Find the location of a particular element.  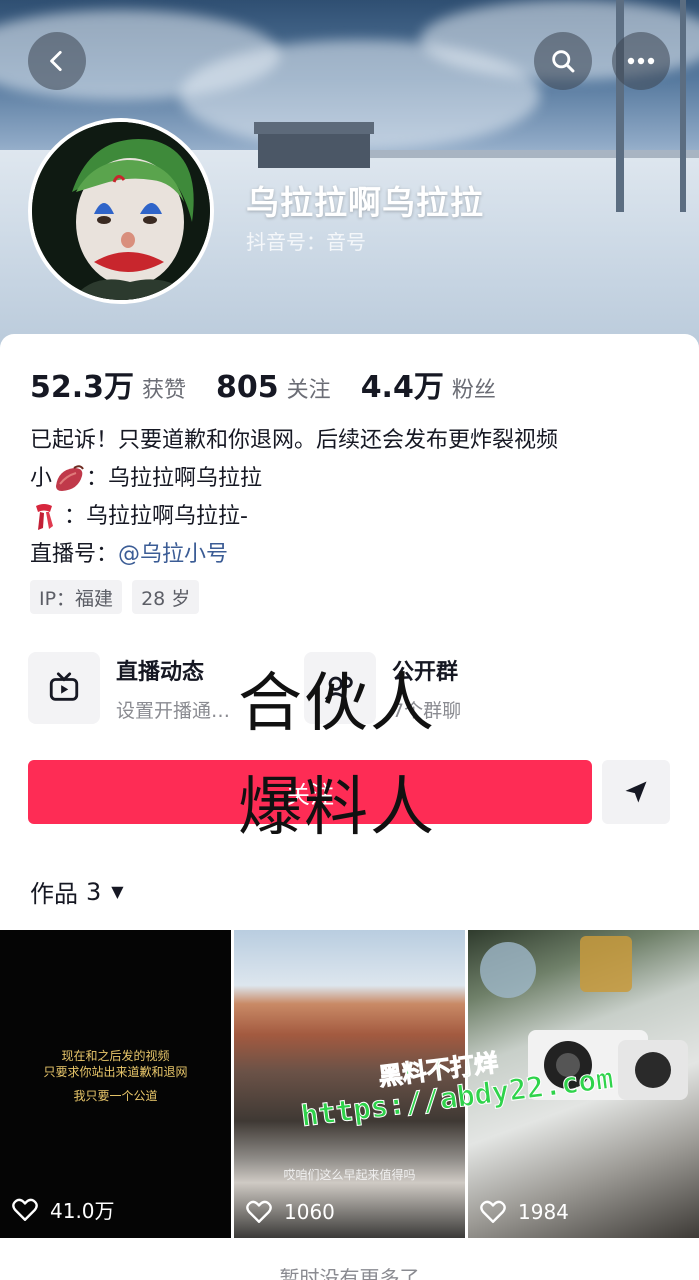

works-tab-count: 3 is located at coordinates (94, 891).